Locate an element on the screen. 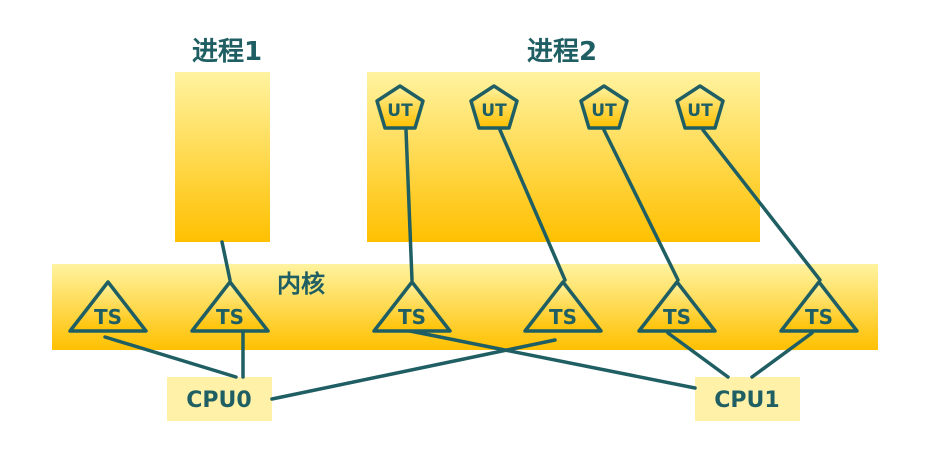  kernel-title: 内核 is located at coordinates (301, 284).